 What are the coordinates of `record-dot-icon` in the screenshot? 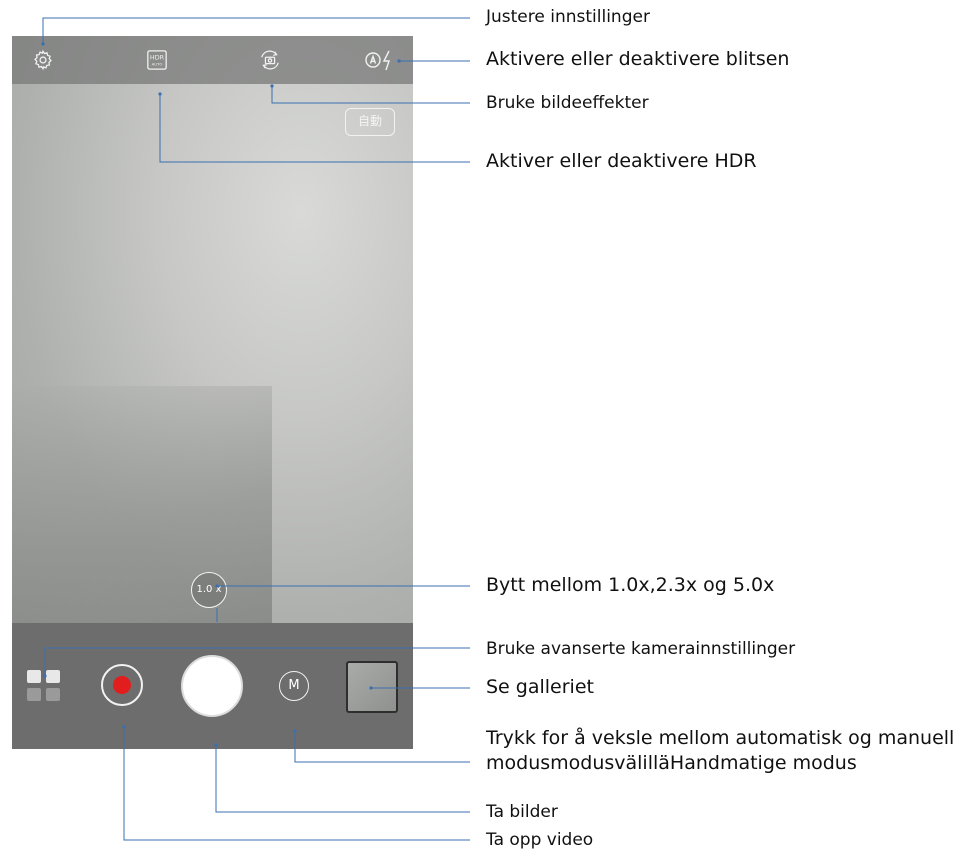 It's located at (122, 685).